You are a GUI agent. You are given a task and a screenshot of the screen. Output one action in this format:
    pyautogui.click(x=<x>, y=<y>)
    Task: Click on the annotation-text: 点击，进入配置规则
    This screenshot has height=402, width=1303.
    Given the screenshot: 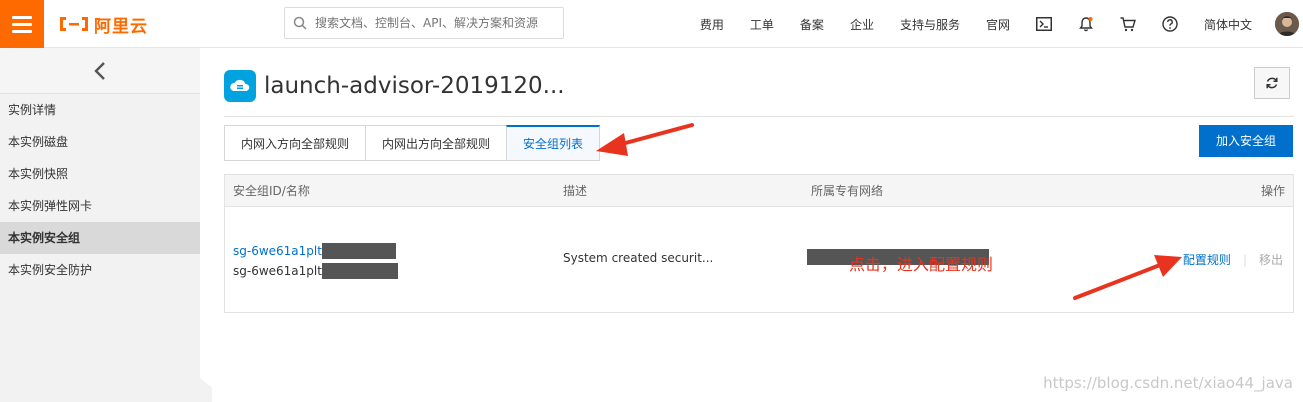 What is the action you would take?
    pyautogui.click(x=921, y=264)
    